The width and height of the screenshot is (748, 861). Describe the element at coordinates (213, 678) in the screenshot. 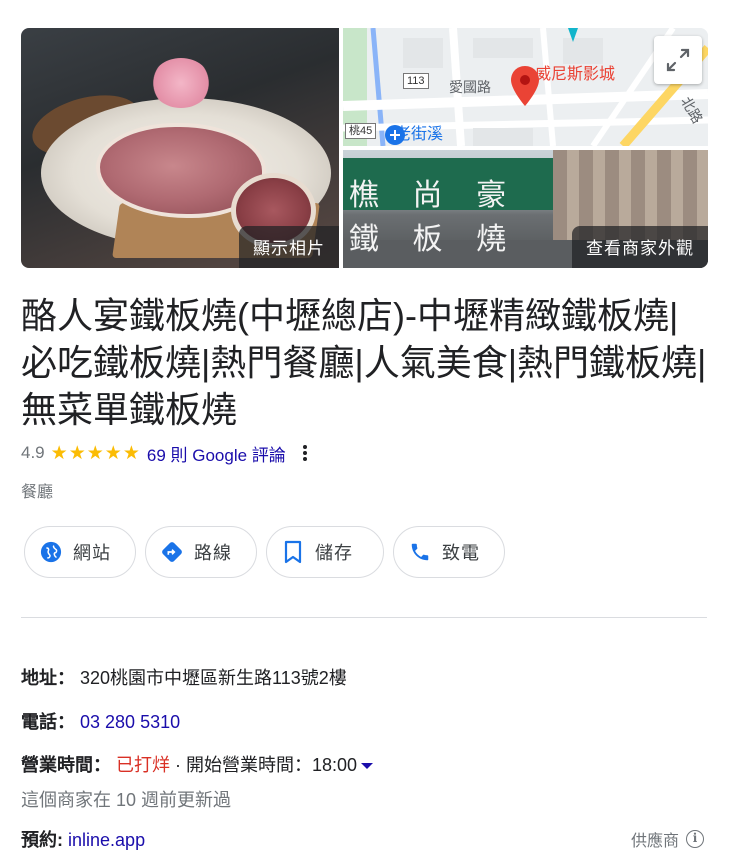

I see `address-value: 320桃園市中壢區新生路113號2樓` at that location.